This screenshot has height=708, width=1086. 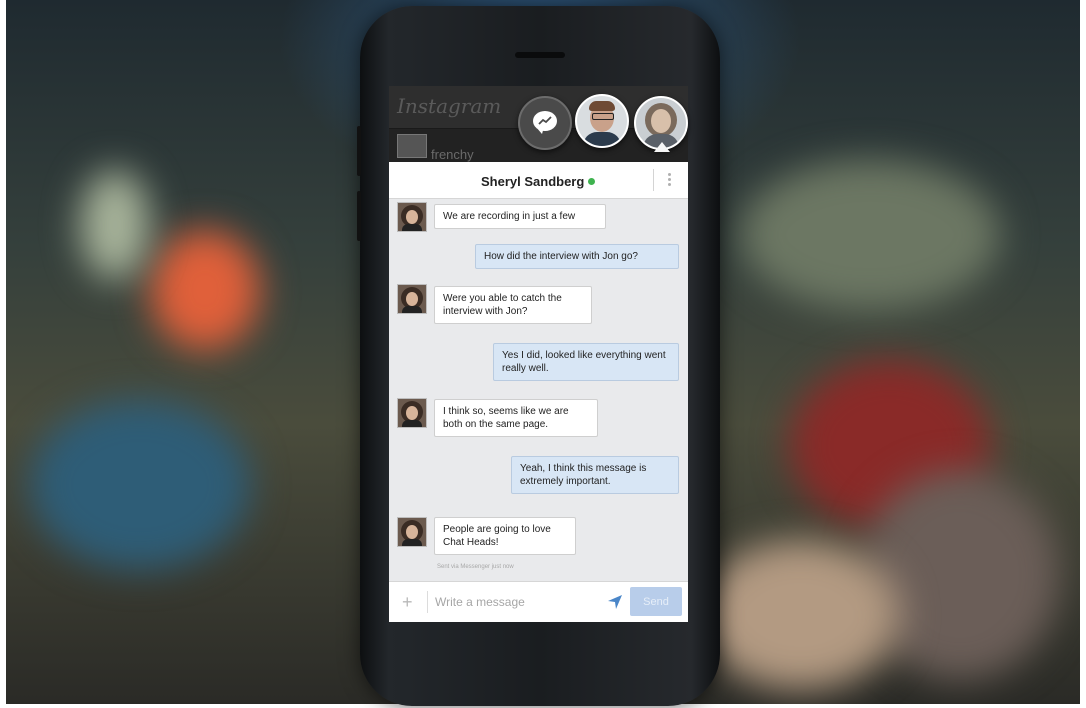 I want to click on message-input, so click(x=515, y=602).